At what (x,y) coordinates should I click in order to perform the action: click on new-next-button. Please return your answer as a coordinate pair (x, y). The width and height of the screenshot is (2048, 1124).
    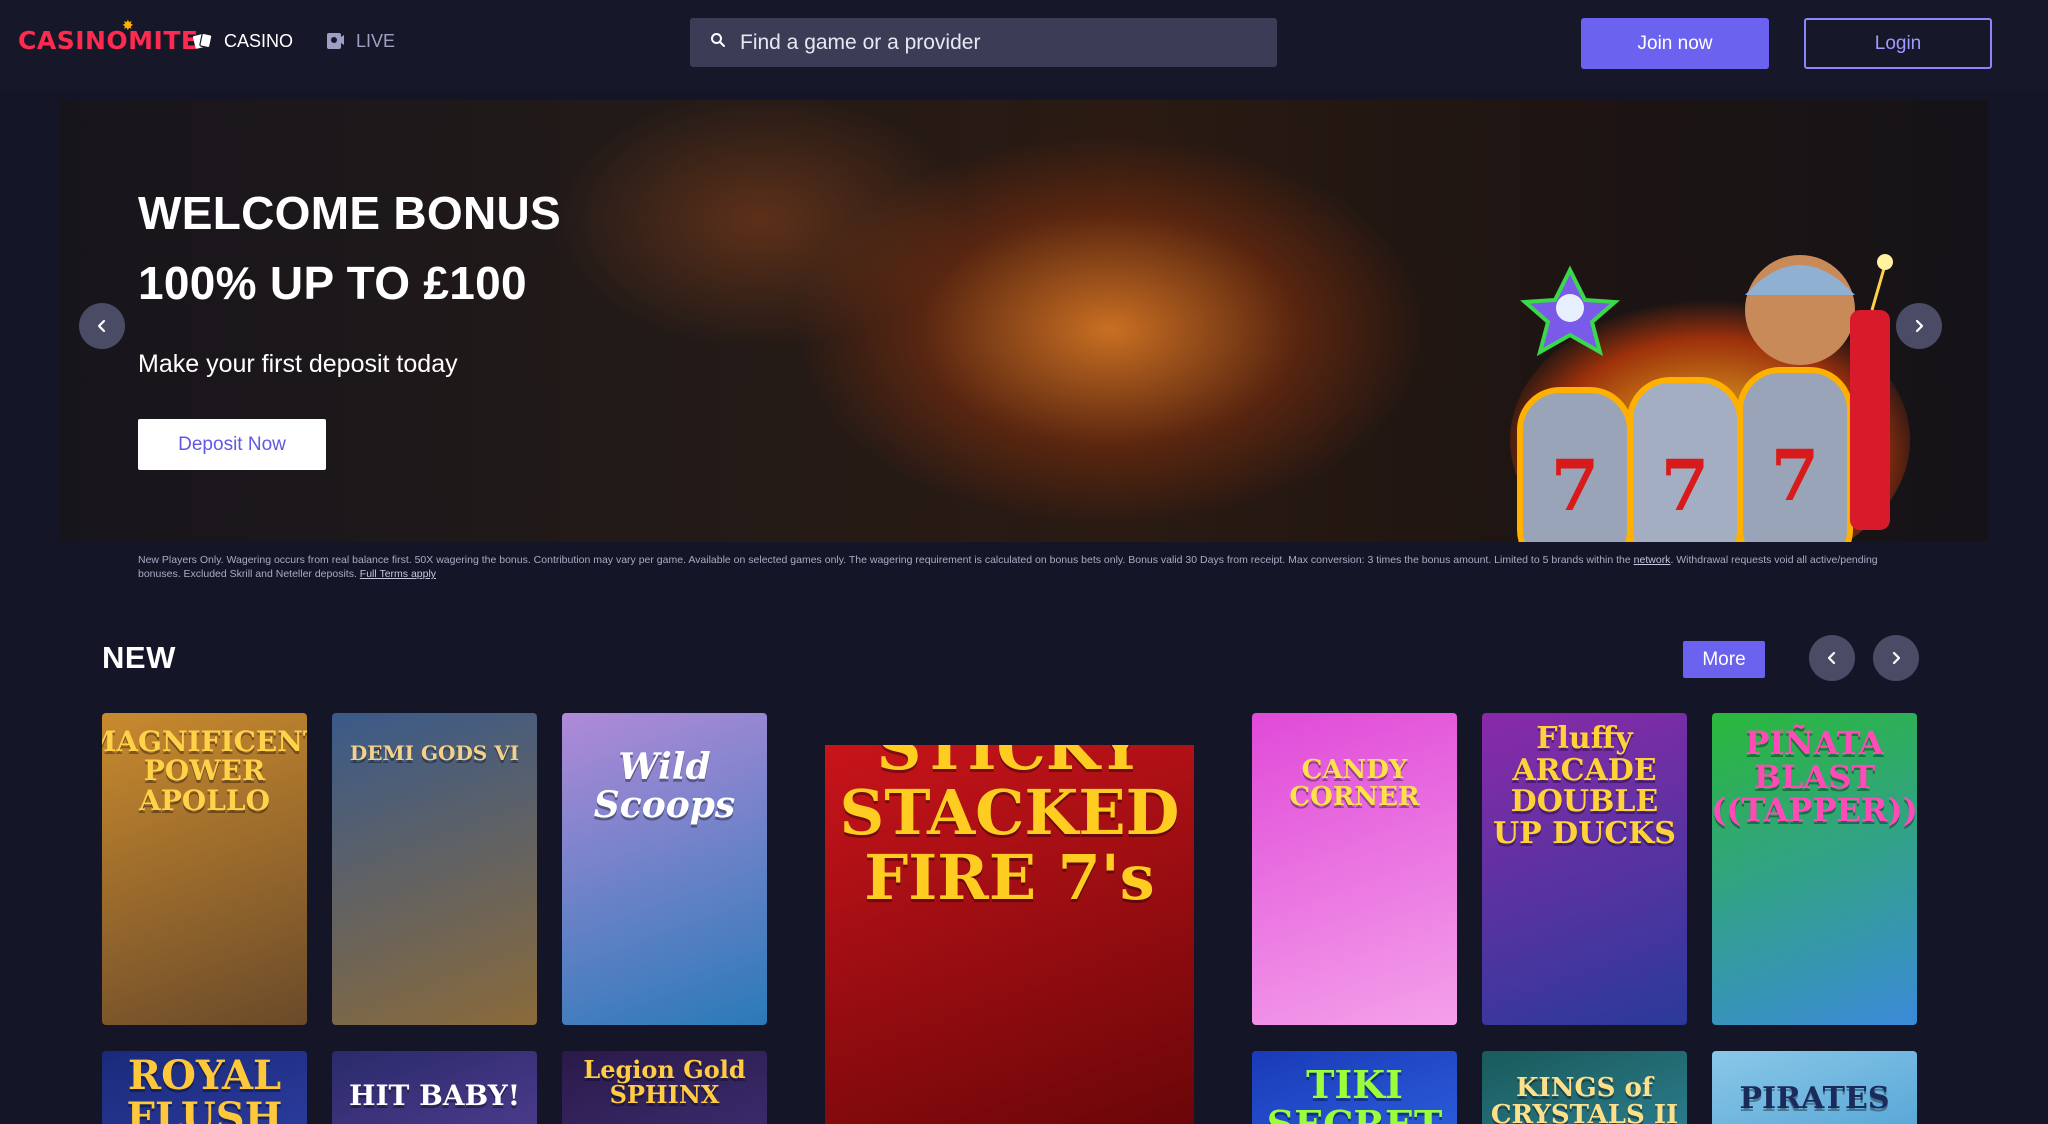
    Looking at the image, I should click on (1896, 658).